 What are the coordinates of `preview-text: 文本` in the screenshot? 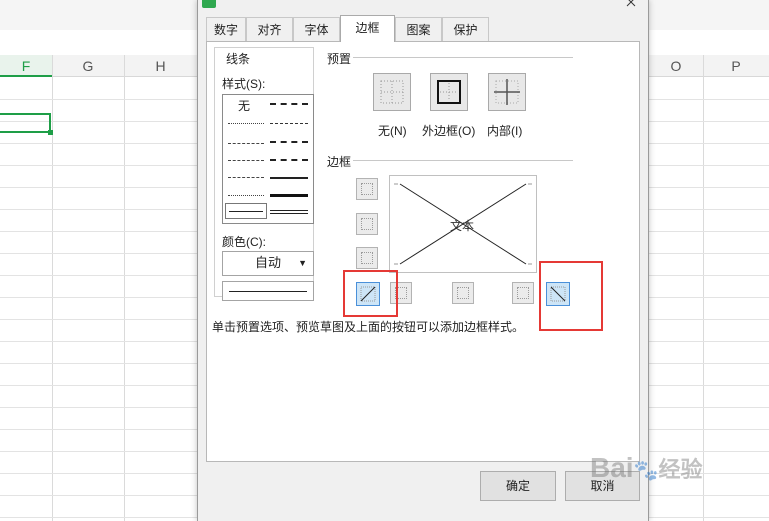 It's located at (462, 226).